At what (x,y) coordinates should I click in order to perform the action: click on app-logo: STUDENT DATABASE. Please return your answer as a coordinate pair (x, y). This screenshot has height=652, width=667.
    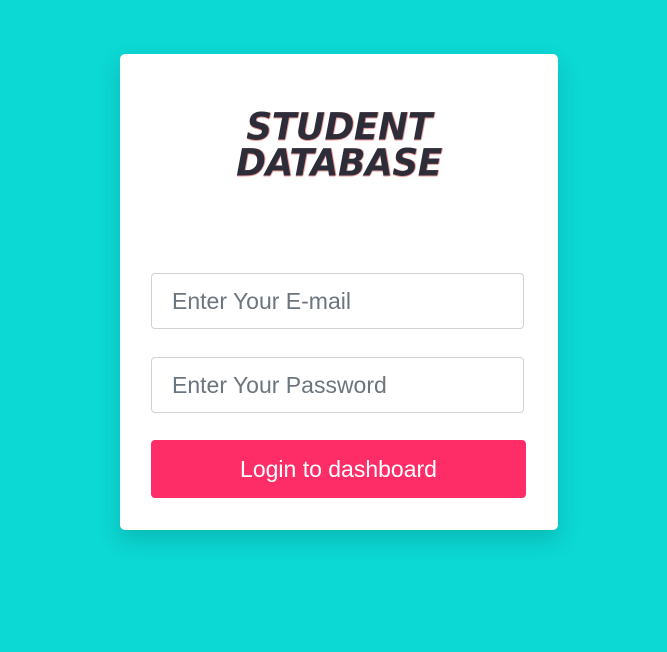
    Looking at the image, I should click on (339, 147).